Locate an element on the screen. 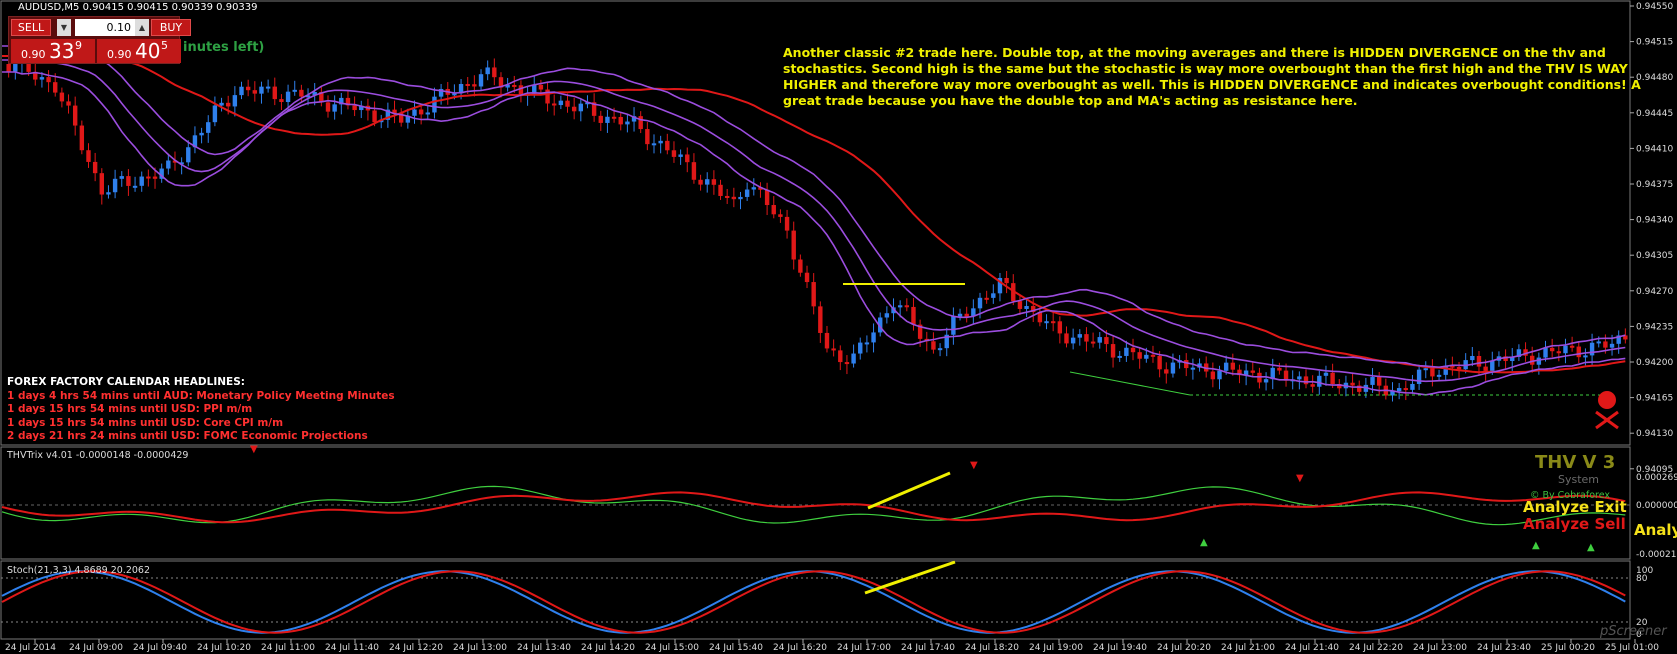  buy-button: BUY is located at coordinates (171, 27).